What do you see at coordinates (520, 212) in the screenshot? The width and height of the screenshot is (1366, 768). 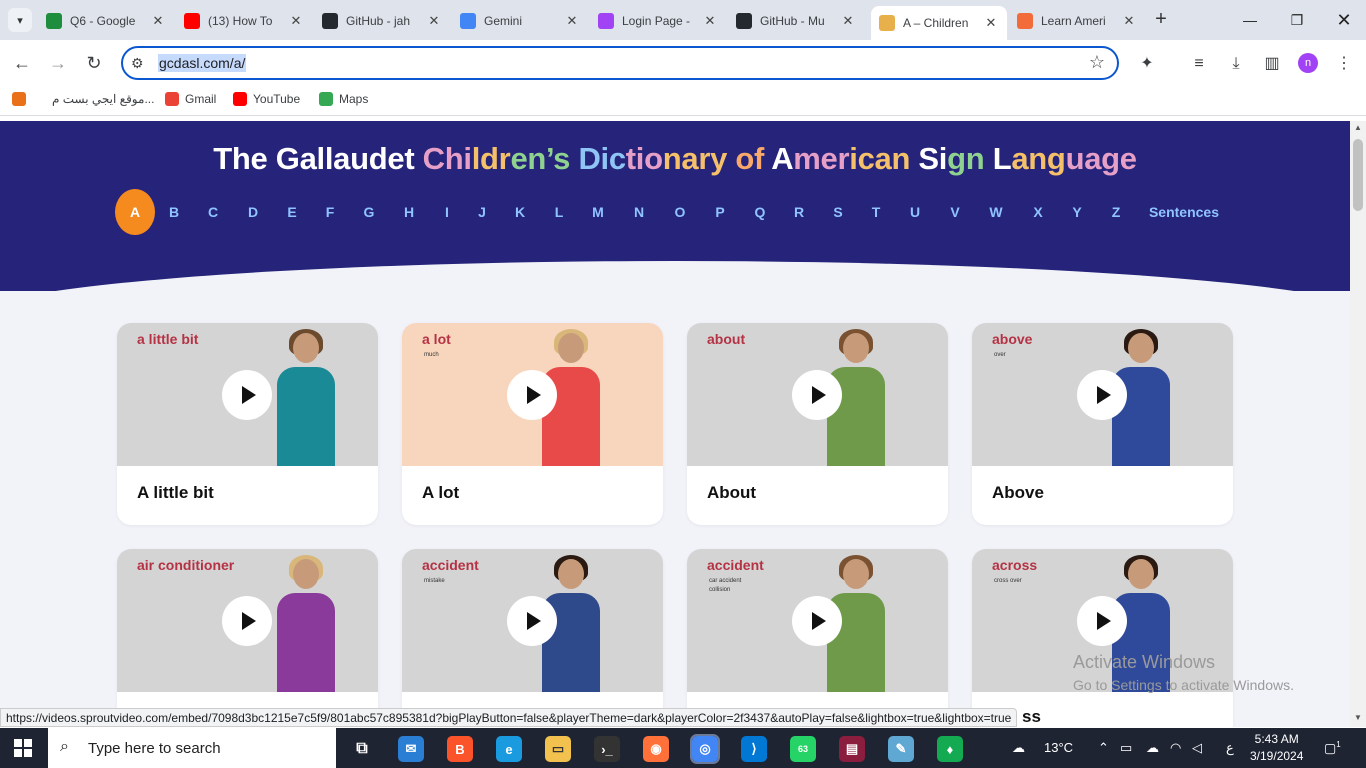 I see `letter-link-k: K` at bounding box center [520, 212].